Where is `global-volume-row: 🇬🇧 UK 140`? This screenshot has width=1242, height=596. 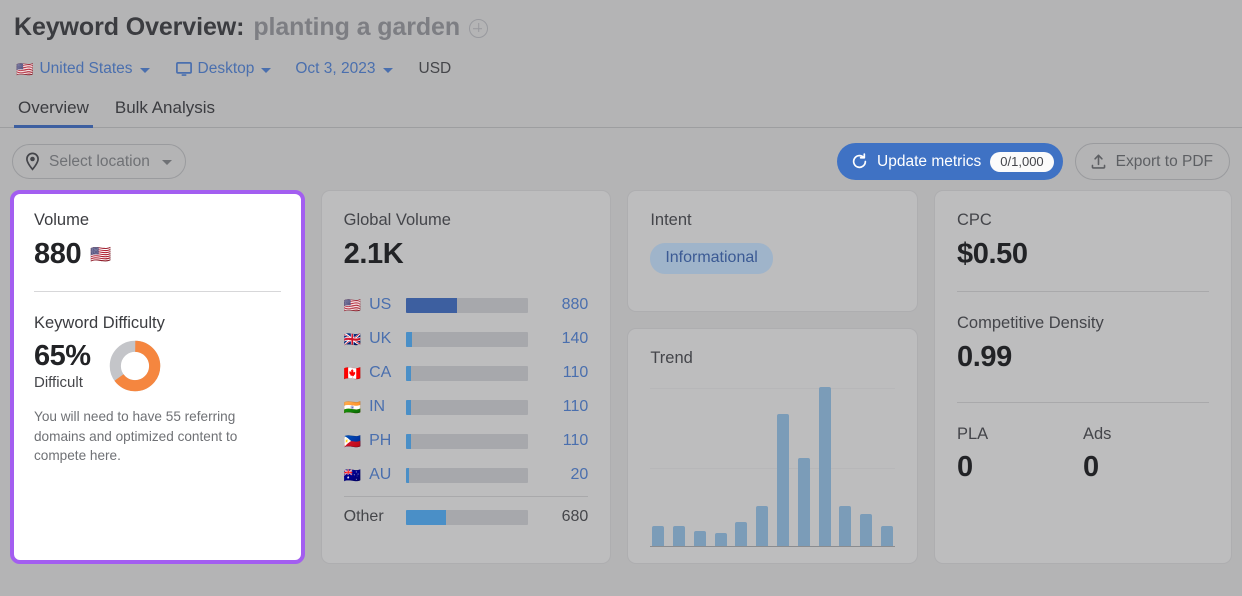
global-volume-row: 🇬🇧 UK 140 is located at coordinates (466, 339).